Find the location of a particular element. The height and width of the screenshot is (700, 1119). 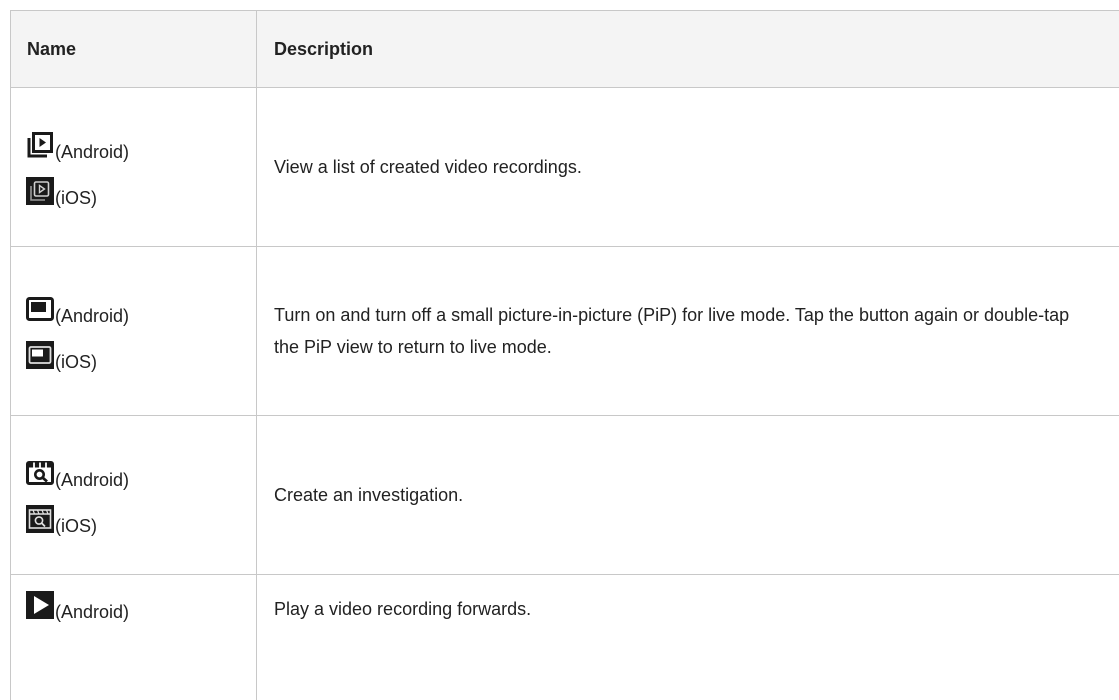

play-forward-icon is located at coordinates (40, 605).